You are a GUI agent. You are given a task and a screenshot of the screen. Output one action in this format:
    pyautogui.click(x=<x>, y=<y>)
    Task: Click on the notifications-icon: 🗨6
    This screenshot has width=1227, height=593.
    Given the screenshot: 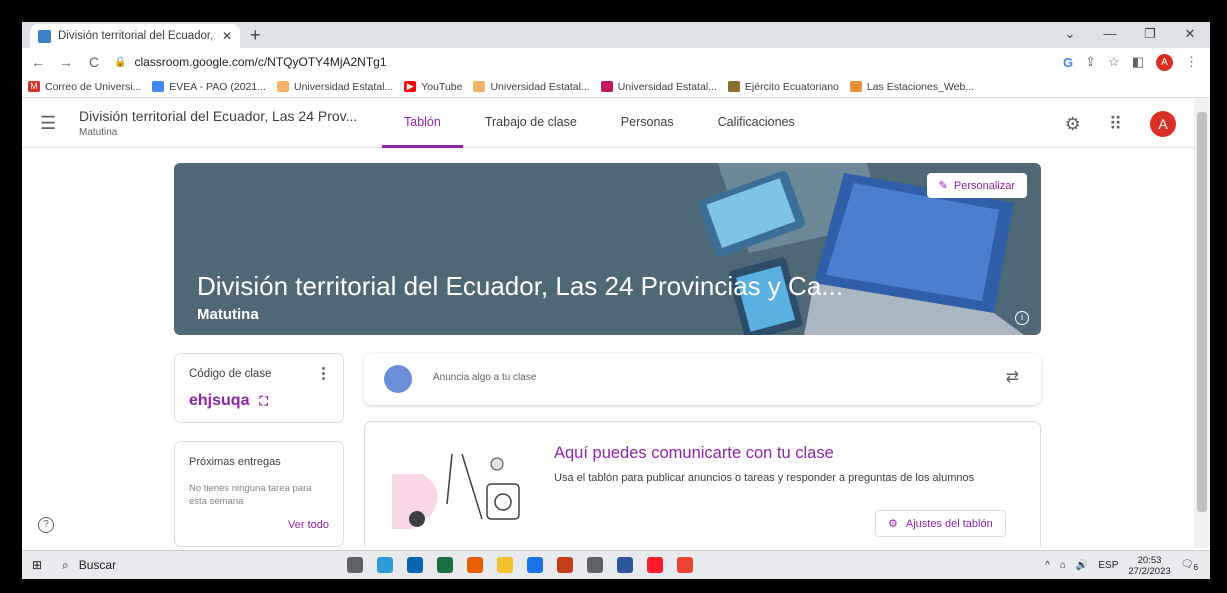 What is the action you would take?
    pyautogui.click(x=1189, y=565)
    